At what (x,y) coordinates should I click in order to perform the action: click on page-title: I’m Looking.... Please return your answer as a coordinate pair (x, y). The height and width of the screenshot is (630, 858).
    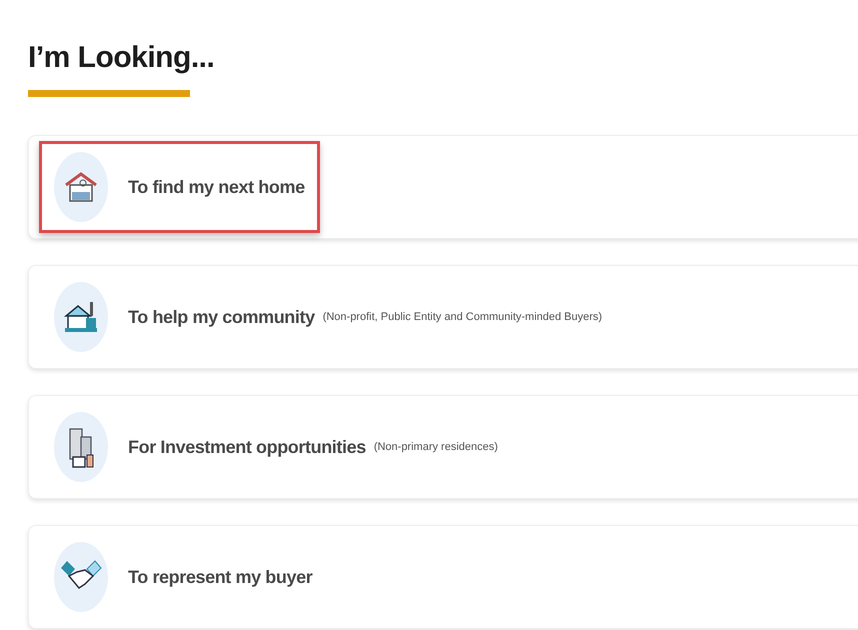
    Looking at the image, I should click on (122, 58).